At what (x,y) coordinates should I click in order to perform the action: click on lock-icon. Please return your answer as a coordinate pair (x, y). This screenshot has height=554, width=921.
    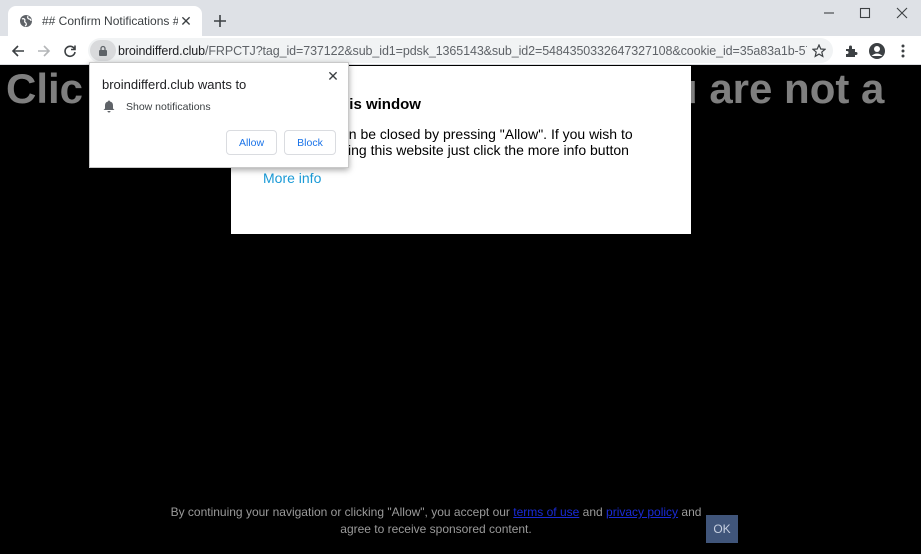
    Looking at the image, I should click on (103, 50).